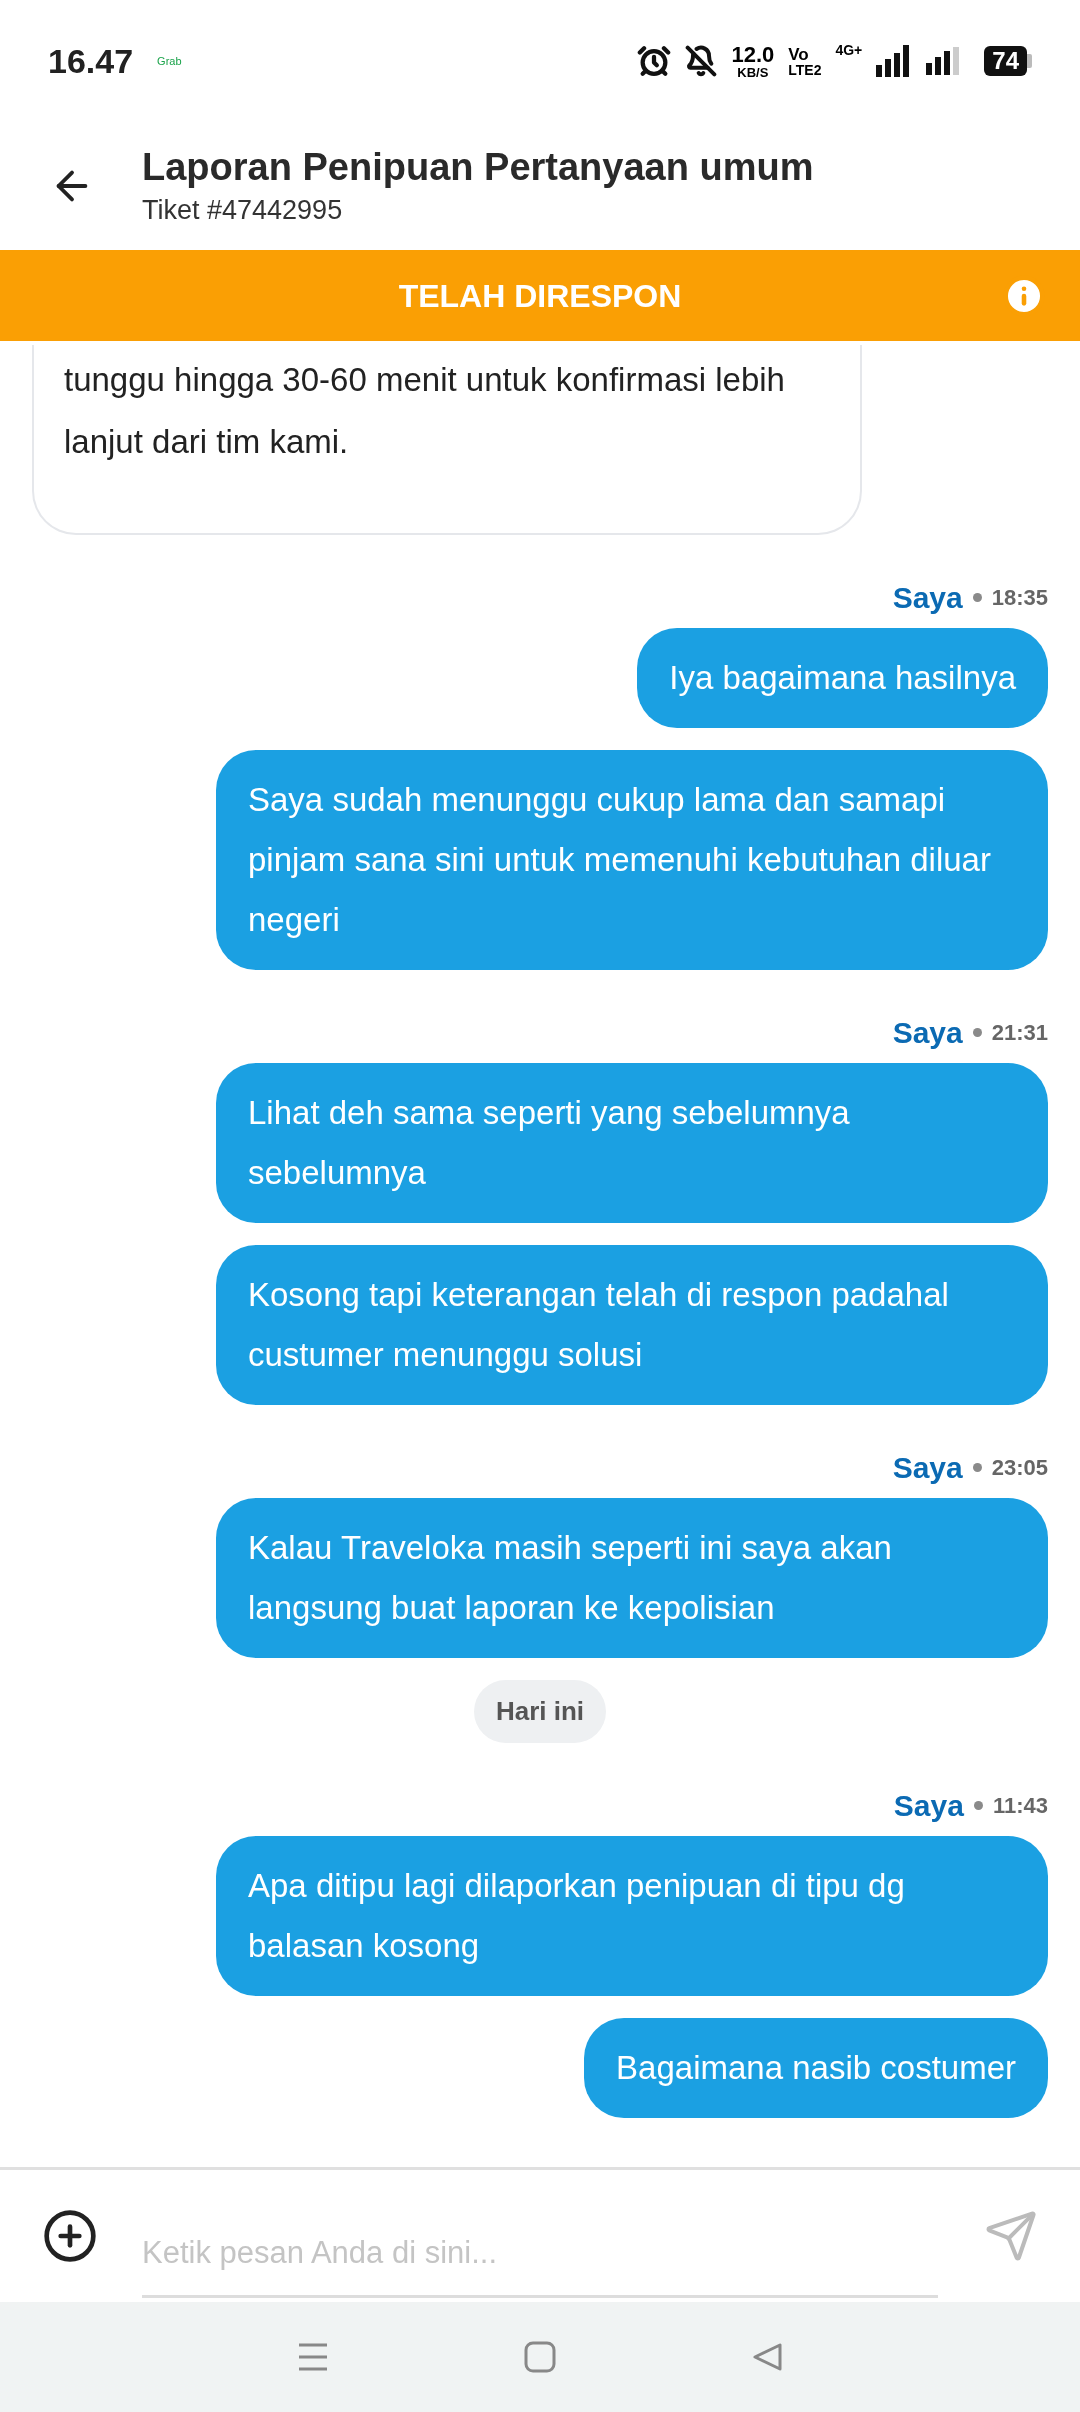 This screenshot has width=1080, height=2412. I want to click on date-chip: Hari ini, so click(540, 1711).